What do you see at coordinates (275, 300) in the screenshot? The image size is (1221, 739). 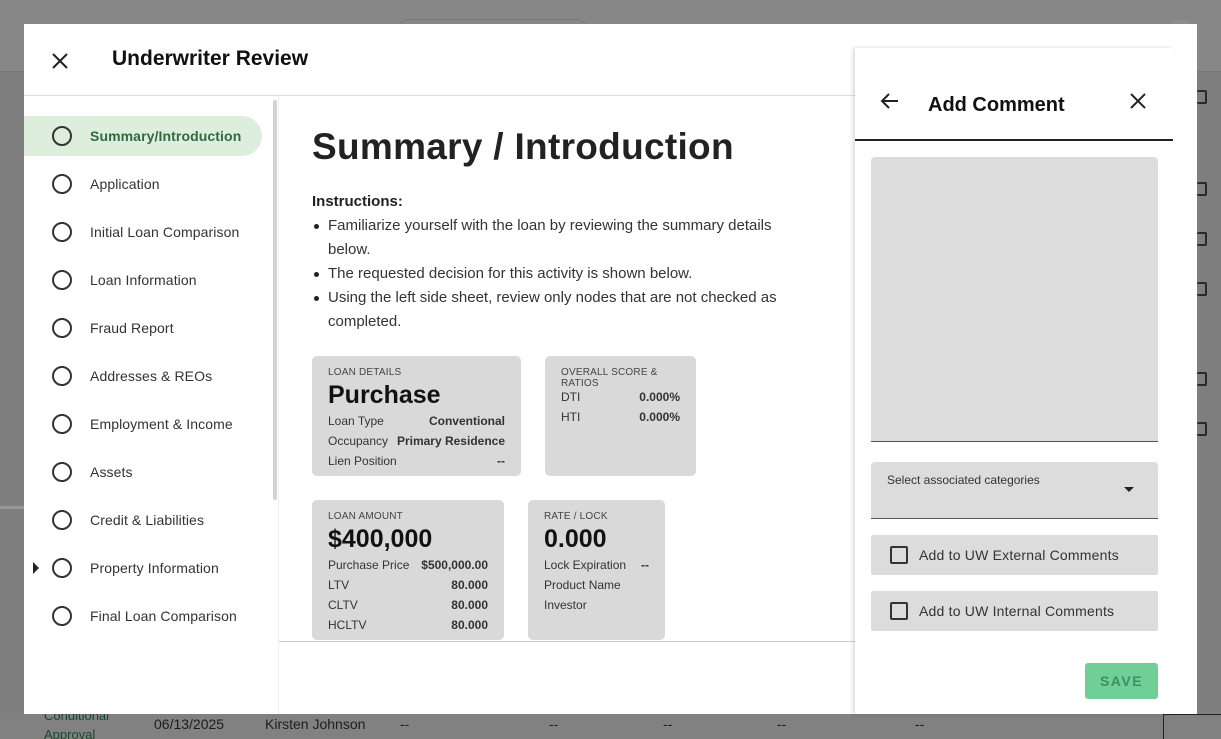 I see `nav-scrollbar` at bounding box center [275, 300].